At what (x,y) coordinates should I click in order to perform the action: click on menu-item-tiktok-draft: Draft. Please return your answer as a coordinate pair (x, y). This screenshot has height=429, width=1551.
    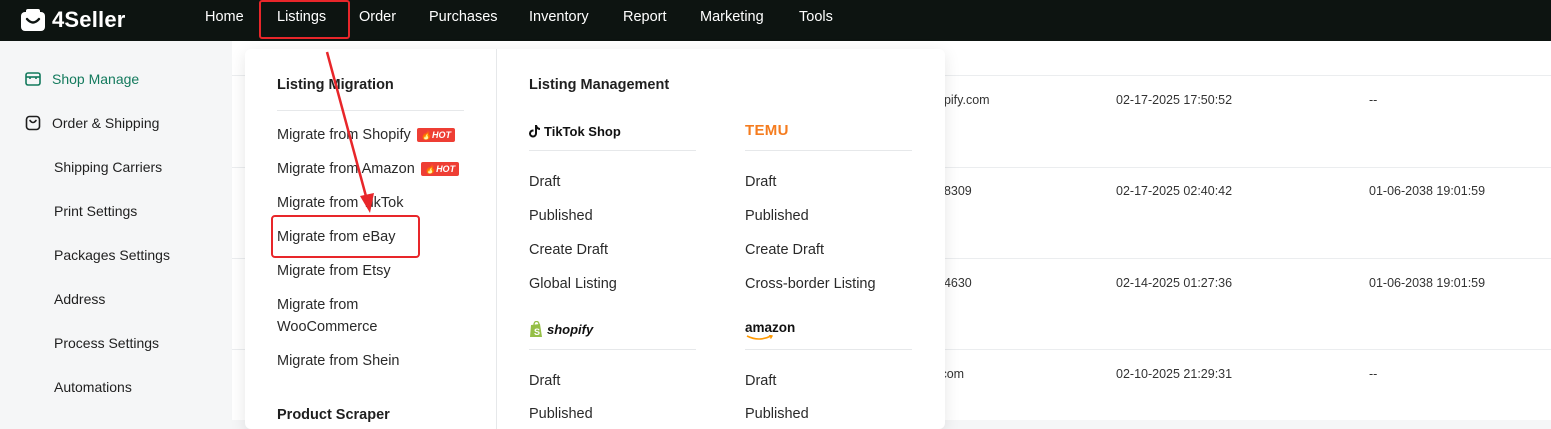
    Looking at the image, I should click on (544, 182).